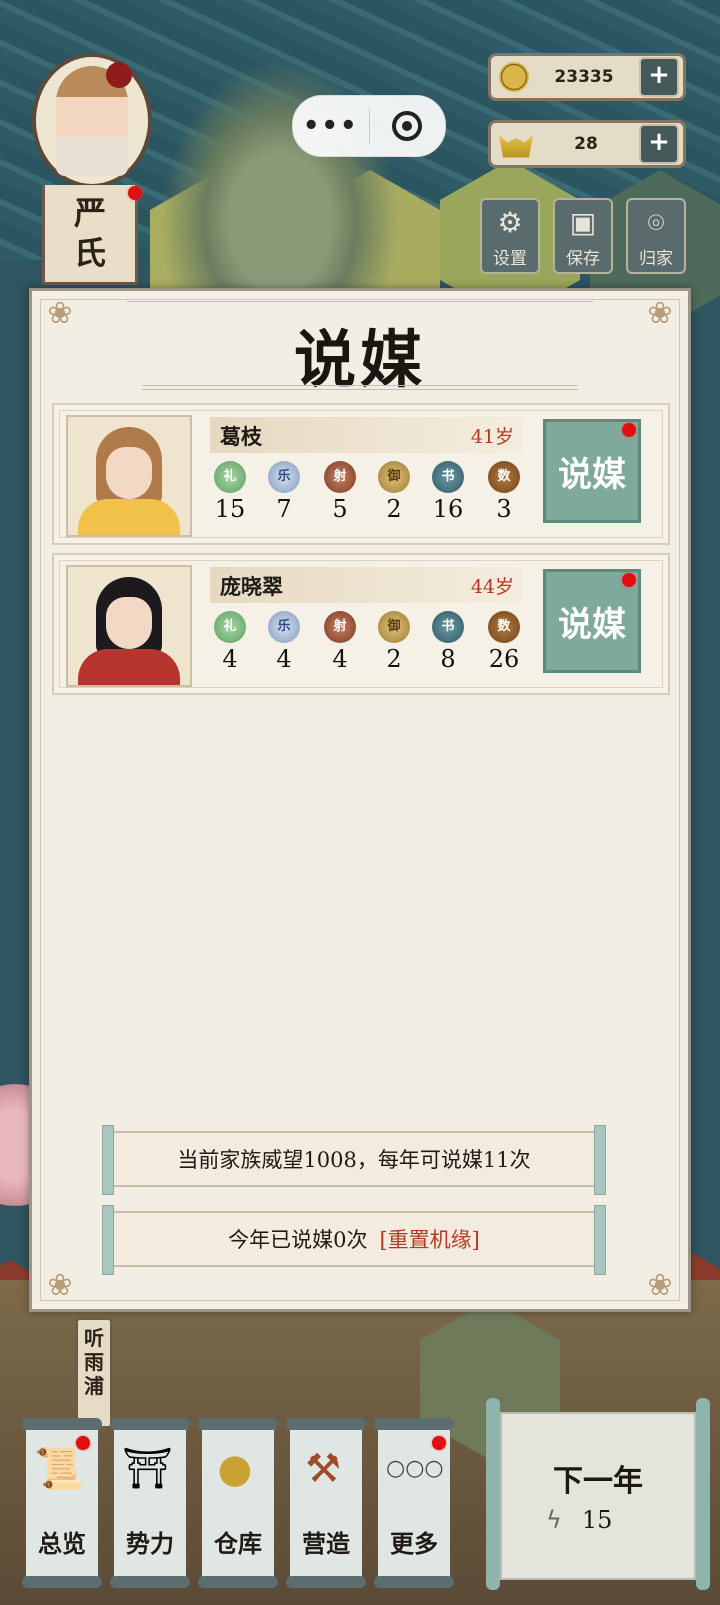 The image size is (720, 1605). Describe the element at coordinates (366, 585) in the screenshot. I see `candidate-name-bar: 庞晓翠 44岁` at that location.